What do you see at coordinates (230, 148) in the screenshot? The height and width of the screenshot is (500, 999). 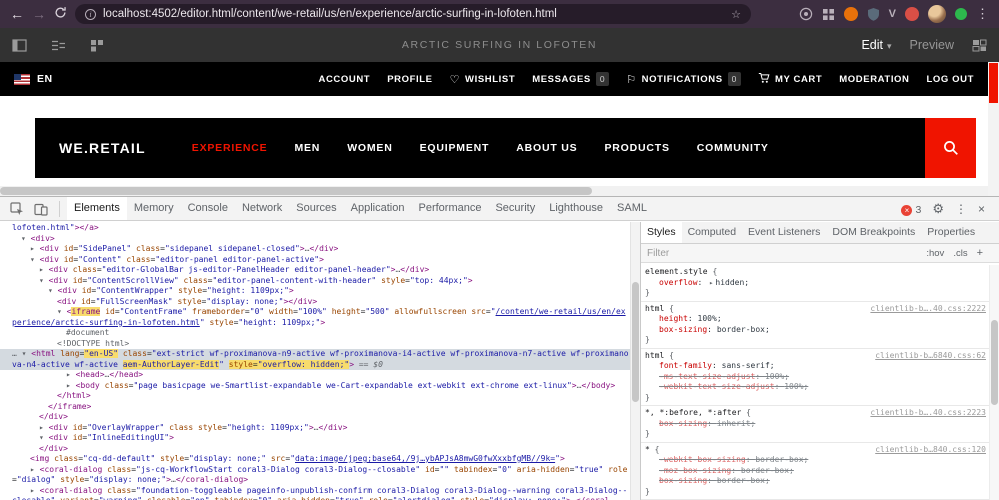 I see `nav-item-experience: EXPERIENCE` at bounding box center [230, 148].